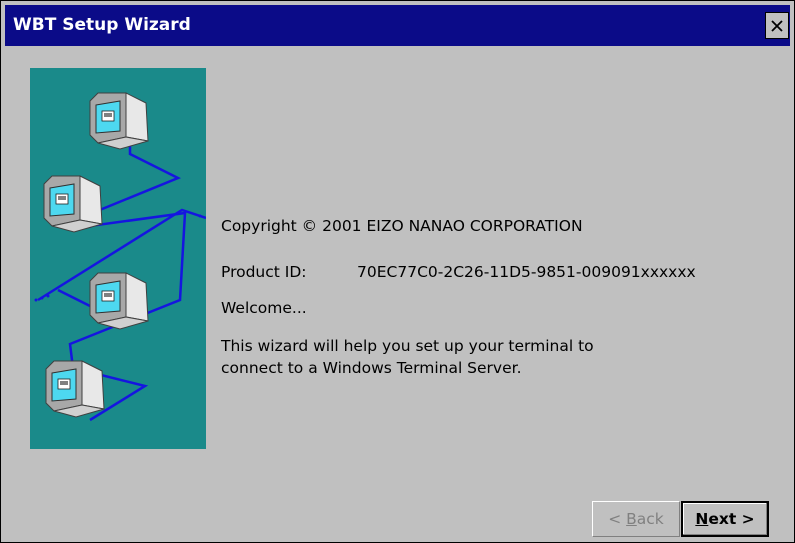 The image size is (795, 543). I want to click on close-icon, so click(777, 25).